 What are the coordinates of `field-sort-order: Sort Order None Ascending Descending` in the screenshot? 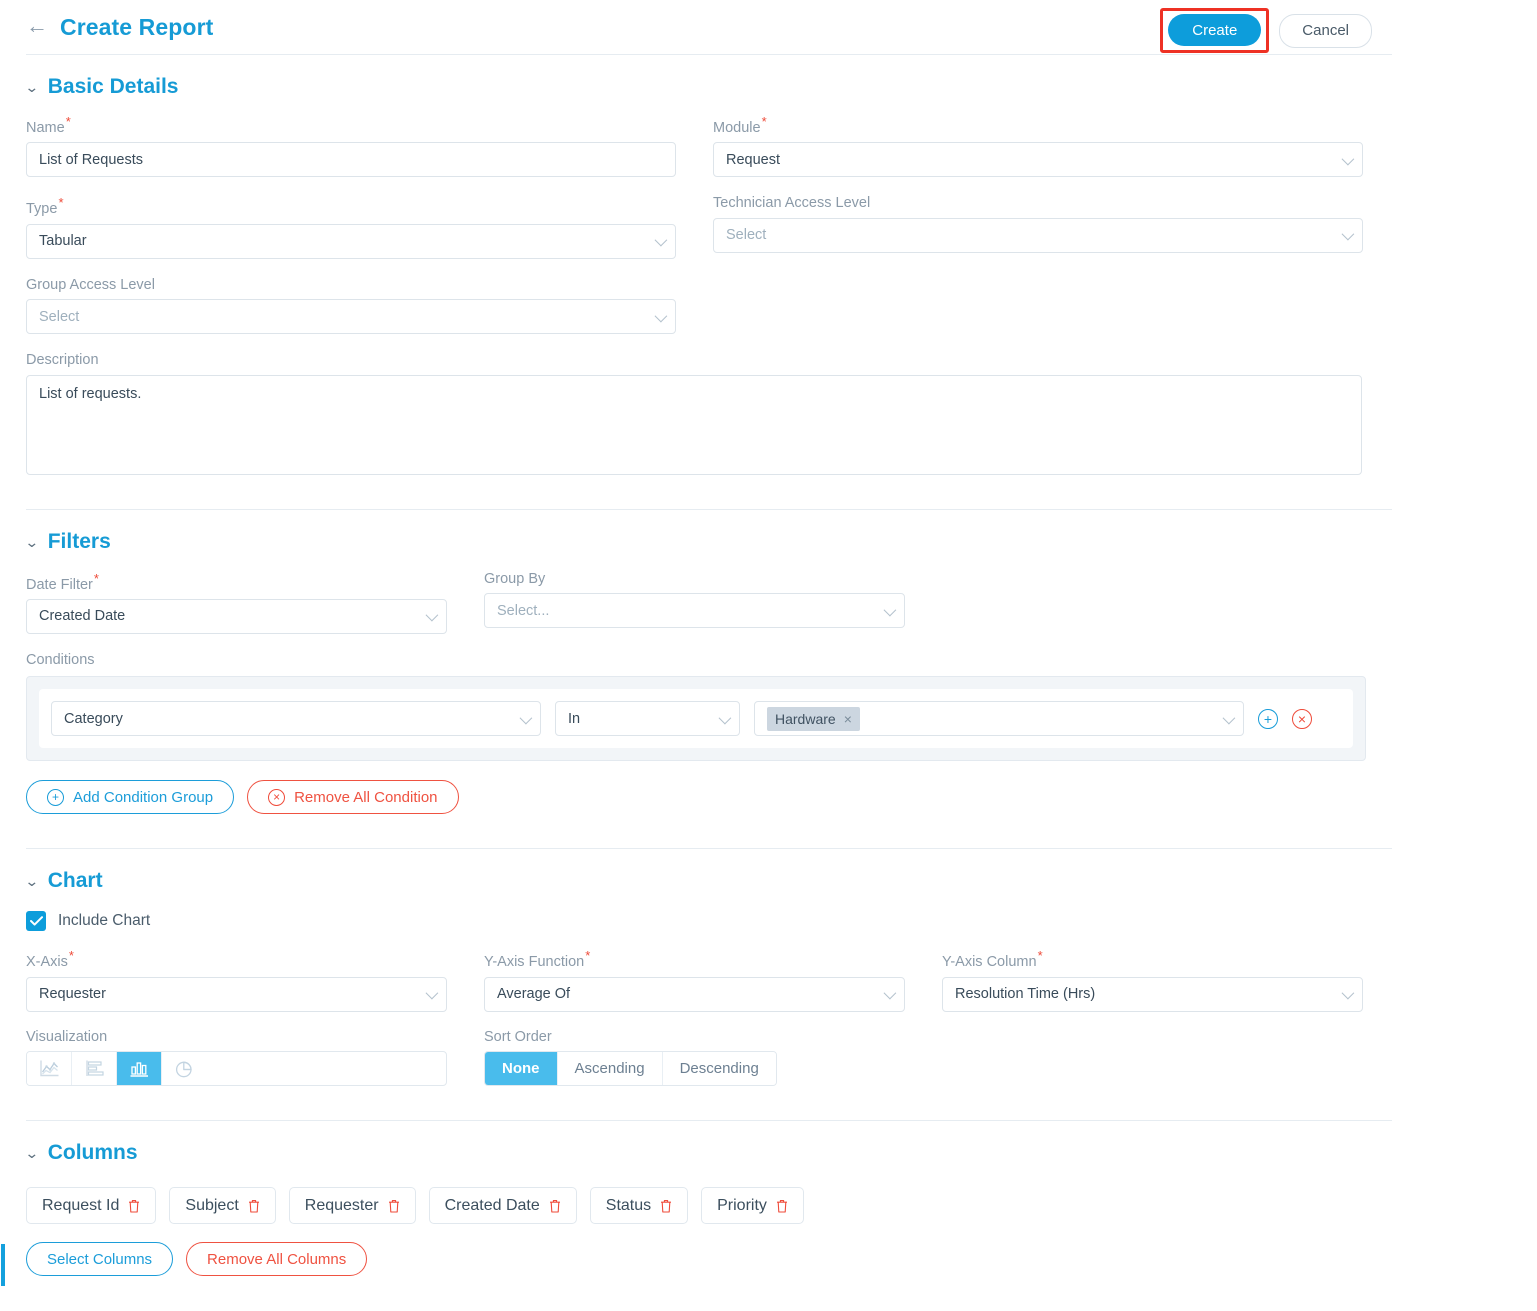 It's located at (630, 1058).